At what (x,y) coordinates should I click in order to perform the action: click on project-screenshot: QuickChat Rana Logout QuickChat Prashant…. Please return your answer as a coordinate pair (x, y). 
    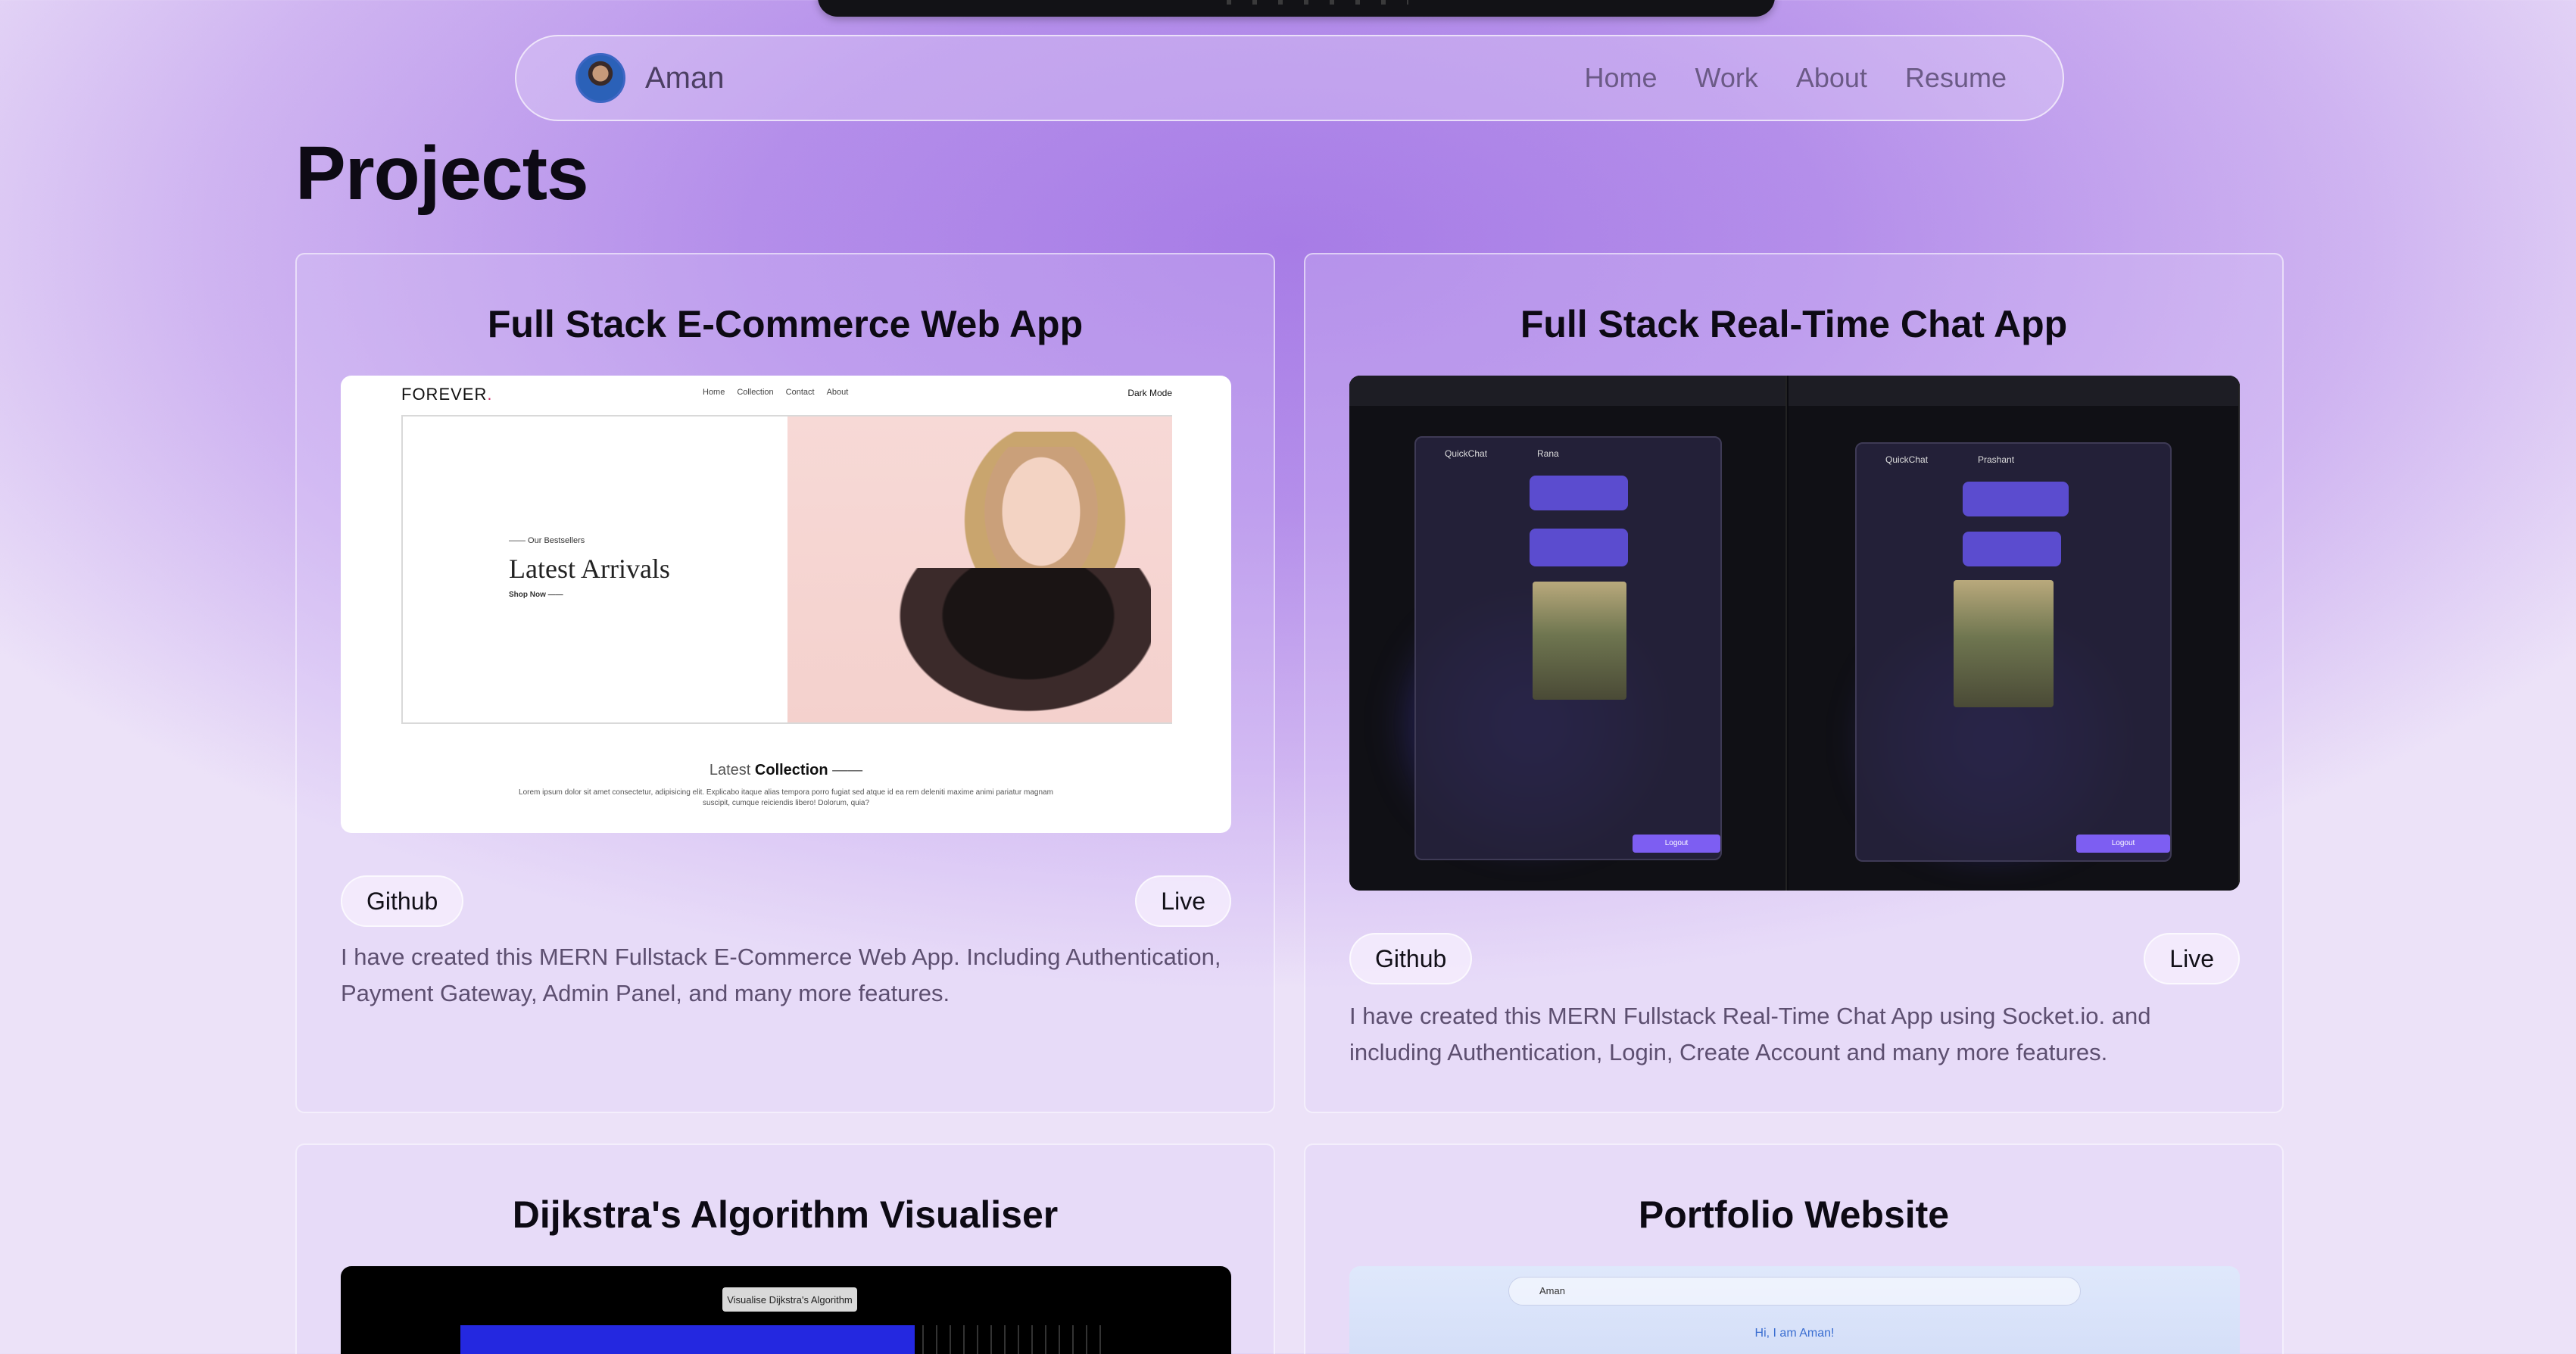
    Looking at the image, I should click on (1794, 633).